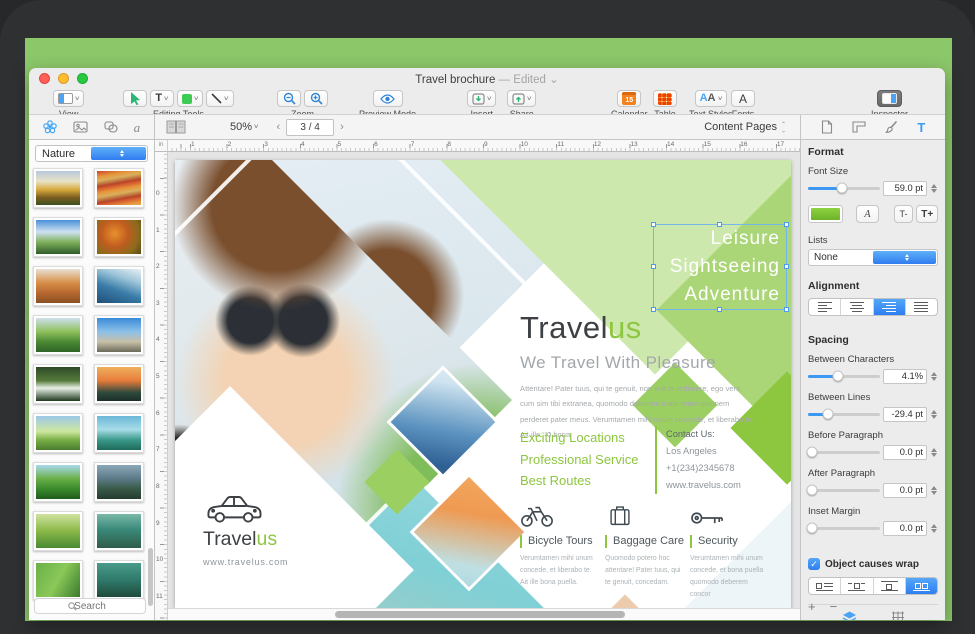 This screenshot has height=634, width=975. I want to click on page-indicator: 3 / 4, so click(310, 127).